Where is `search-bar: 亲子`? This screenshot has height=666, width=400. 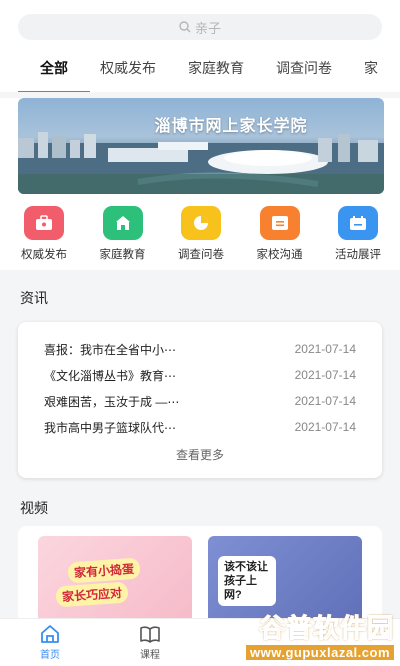 search-bar: 亲子 is located at coordinates (200, 27).